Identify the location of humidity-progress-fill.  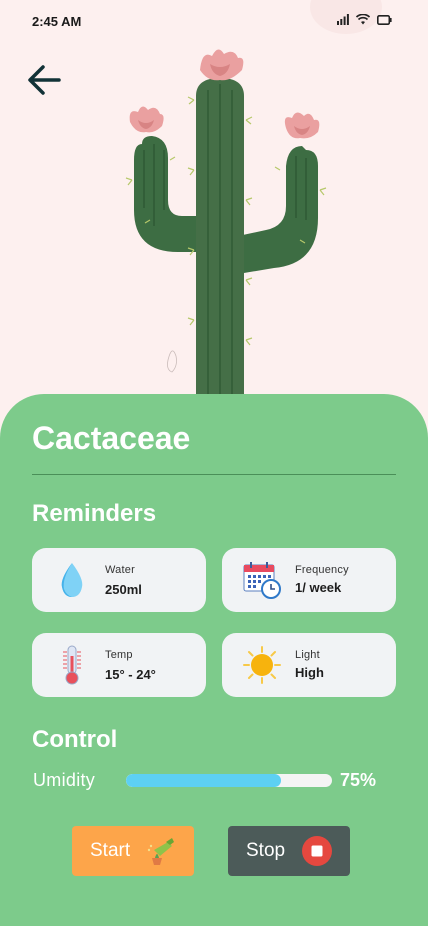
(203, 780).